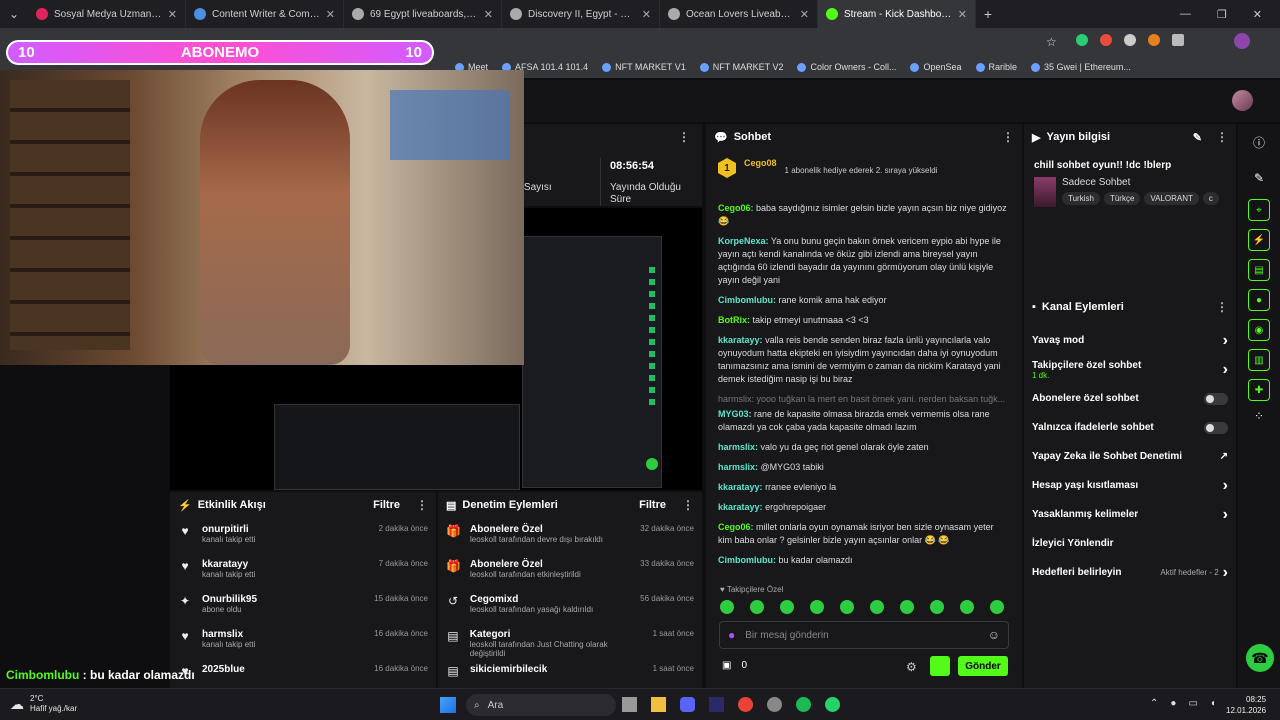 The image size is (1280, 720). I want to click on settings-icon: ⚙, so click(911, 667).